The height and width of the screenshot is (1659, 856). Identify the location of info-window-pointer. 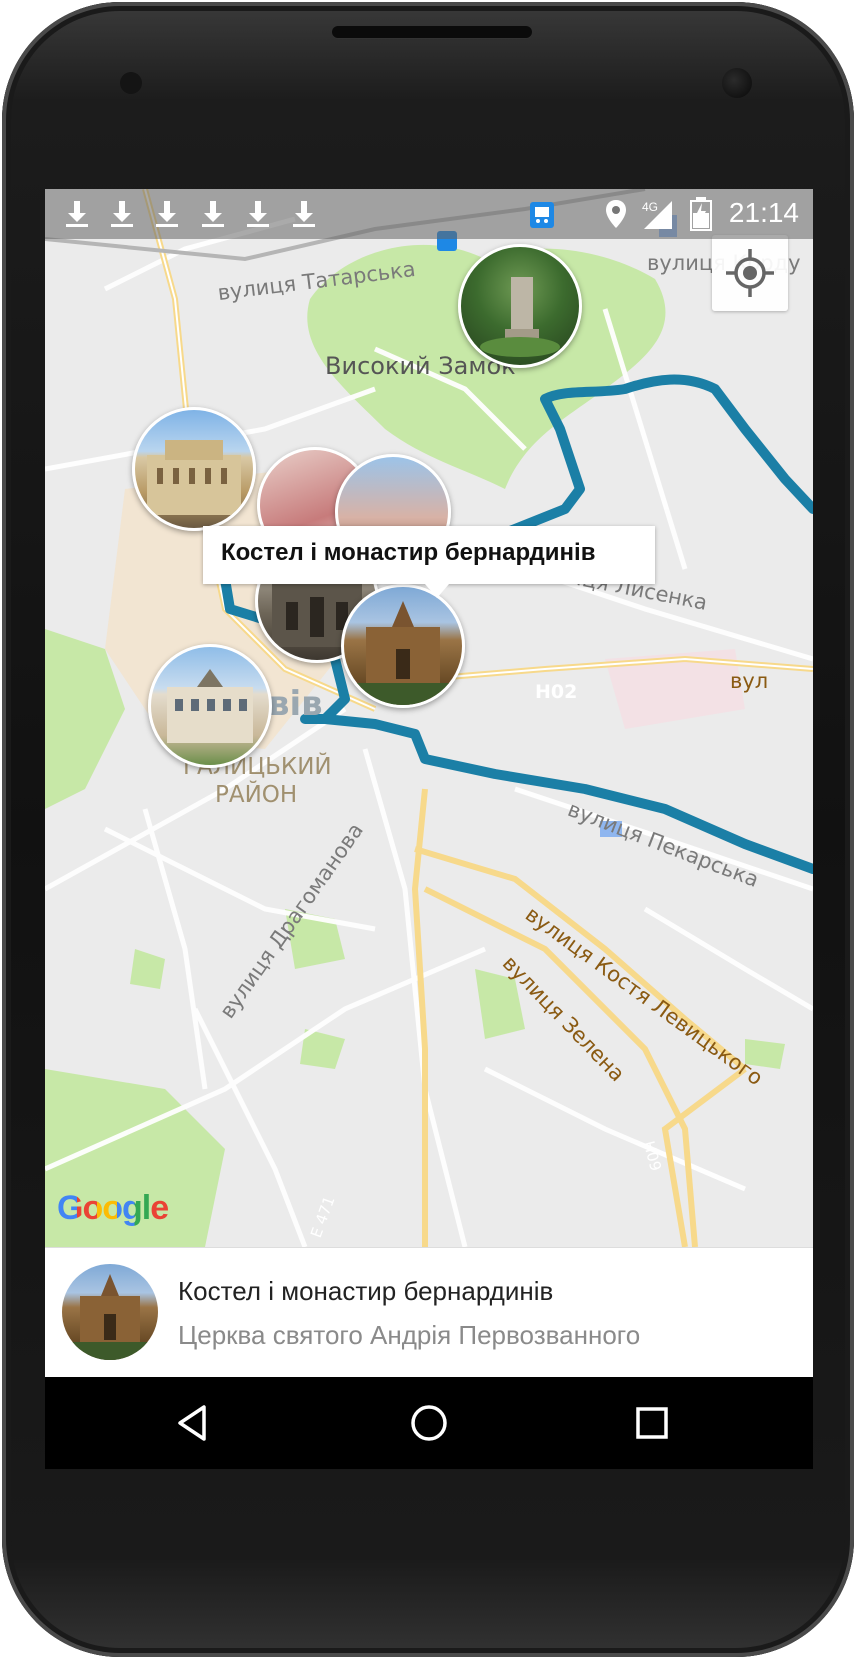
(437, 591).